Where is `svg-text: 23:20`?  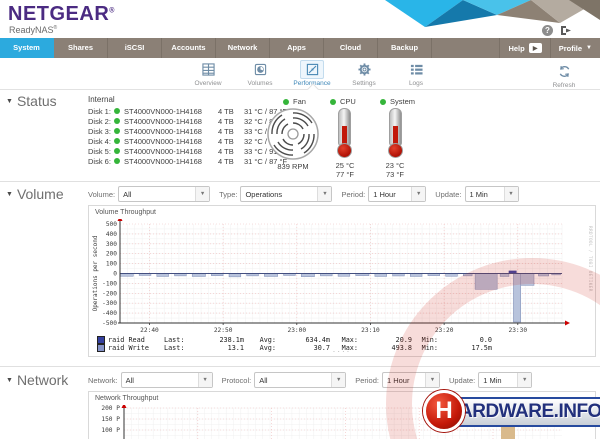 svg-text: 23:20 is located at coordinates (444, 330).